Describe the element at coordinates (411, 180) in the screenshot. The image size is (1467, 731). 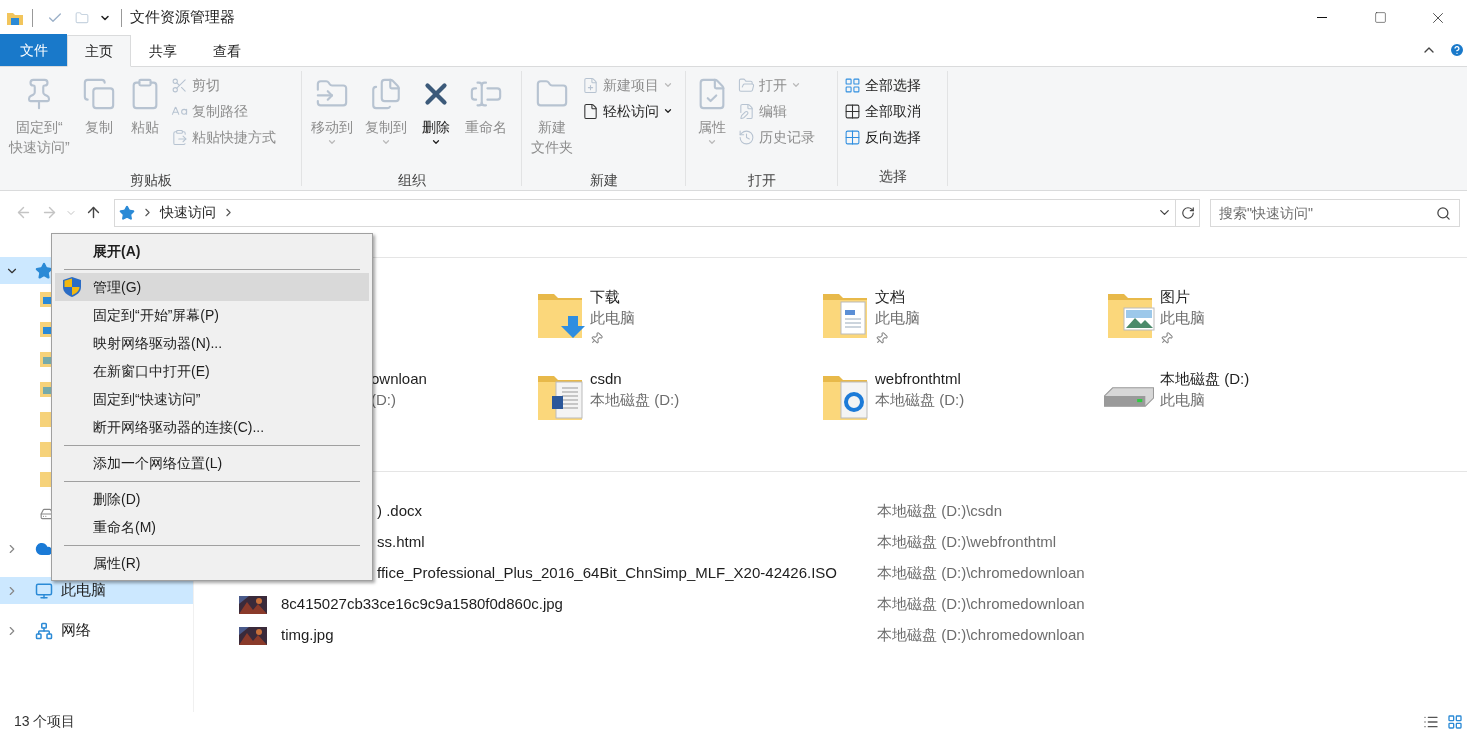
I see `group-label: 组织` at that location.